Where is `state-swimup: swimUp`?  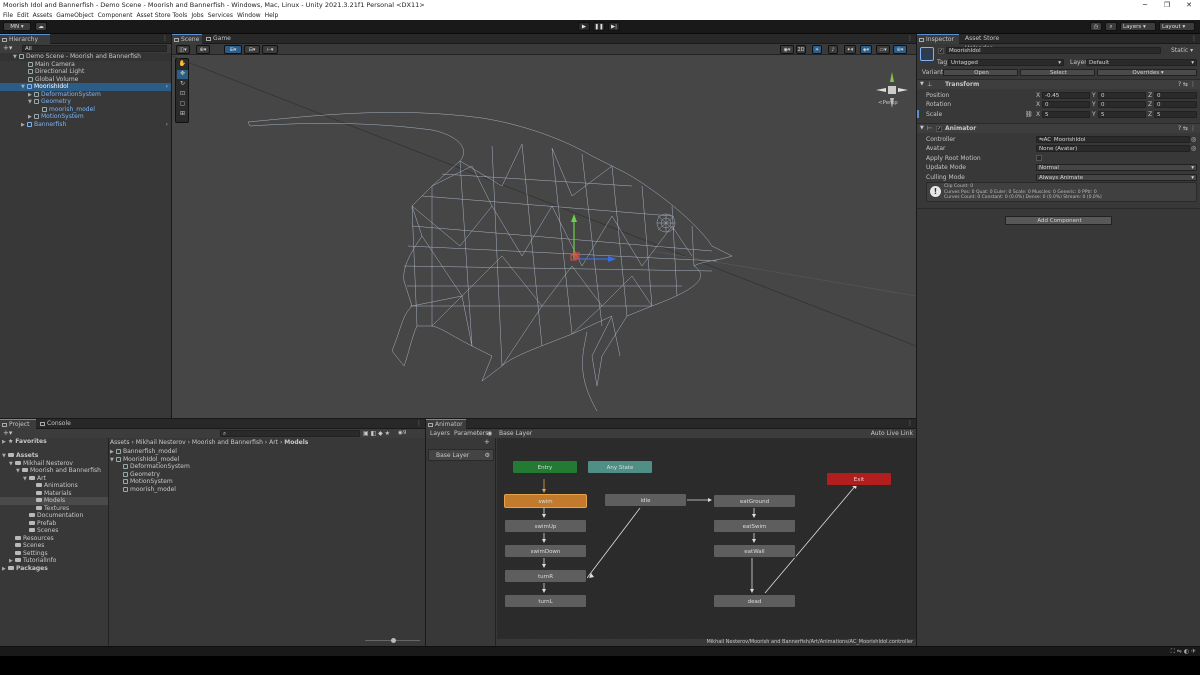
state-swimup: swimUp is located at coordinates (545, 526).